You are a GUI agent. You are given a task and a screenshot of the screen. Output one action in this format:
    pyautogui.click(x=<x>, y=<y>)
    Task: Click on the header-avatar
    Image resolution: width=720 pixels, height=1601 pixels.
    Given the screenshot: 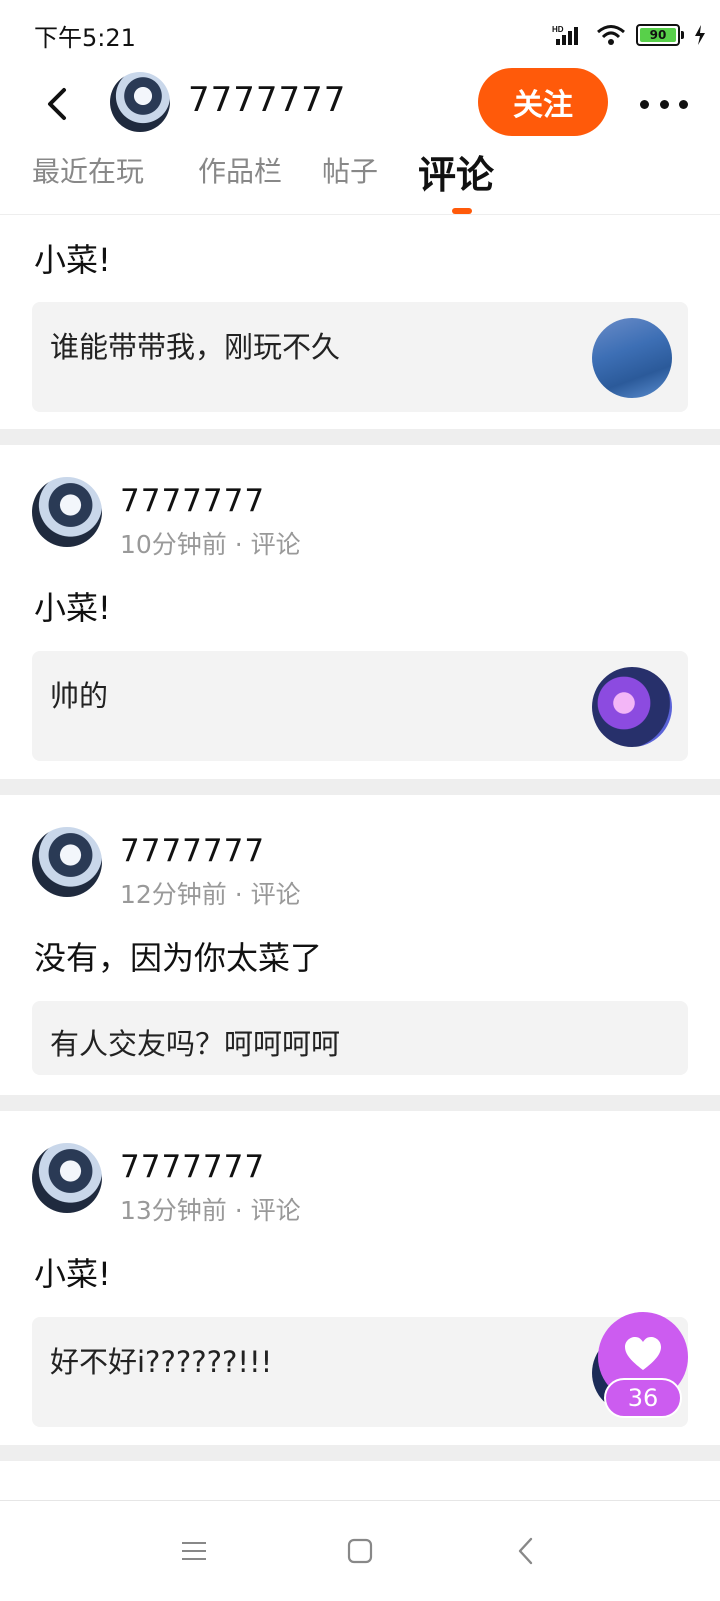 What is the action you would take?
    pyautogui.click(x=140, y=102)
    